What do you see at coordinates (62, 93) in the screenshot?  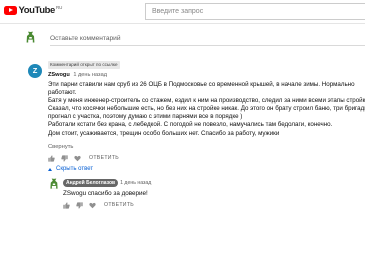 I see `comment-line: работают.` at bounding box center [62, 93].